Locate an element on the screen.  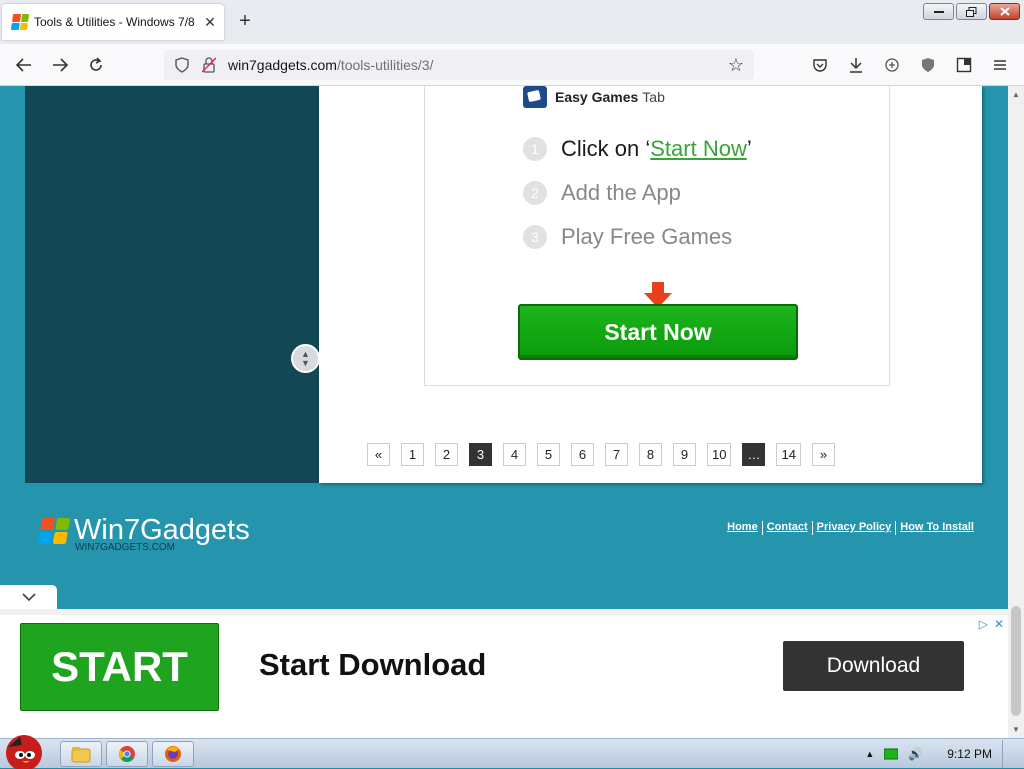
extension-icon is located at coordinates (892, 65).